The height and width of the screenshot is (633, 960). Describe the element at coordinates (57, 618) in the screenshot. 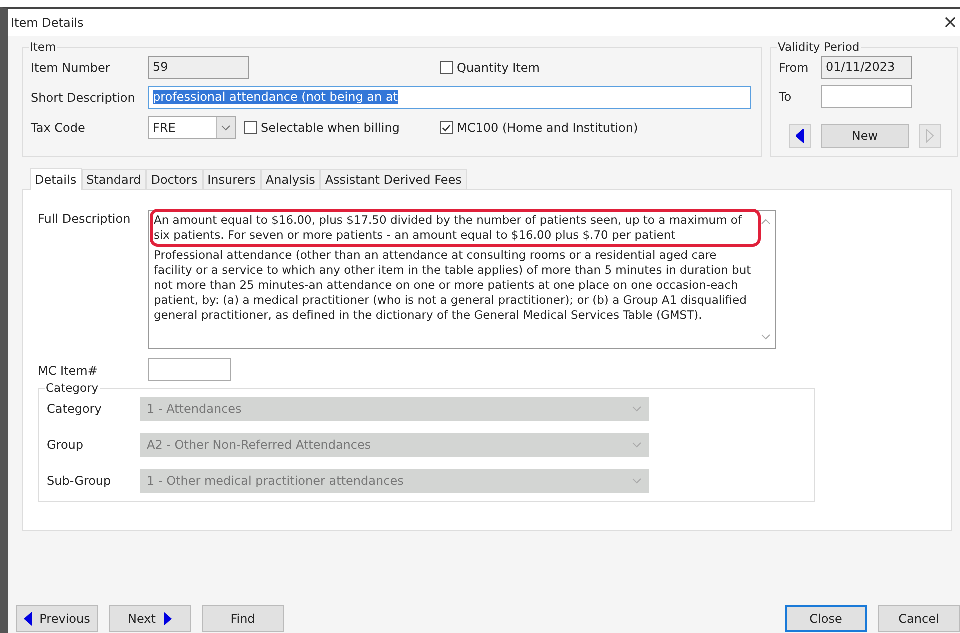

I see `previous-button: Previous` at that location.